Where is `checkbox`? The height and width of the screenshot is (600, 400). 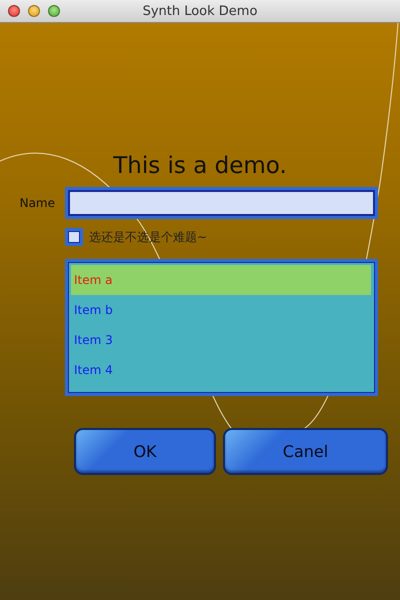 checkbox is located at coordinates (74, 237).